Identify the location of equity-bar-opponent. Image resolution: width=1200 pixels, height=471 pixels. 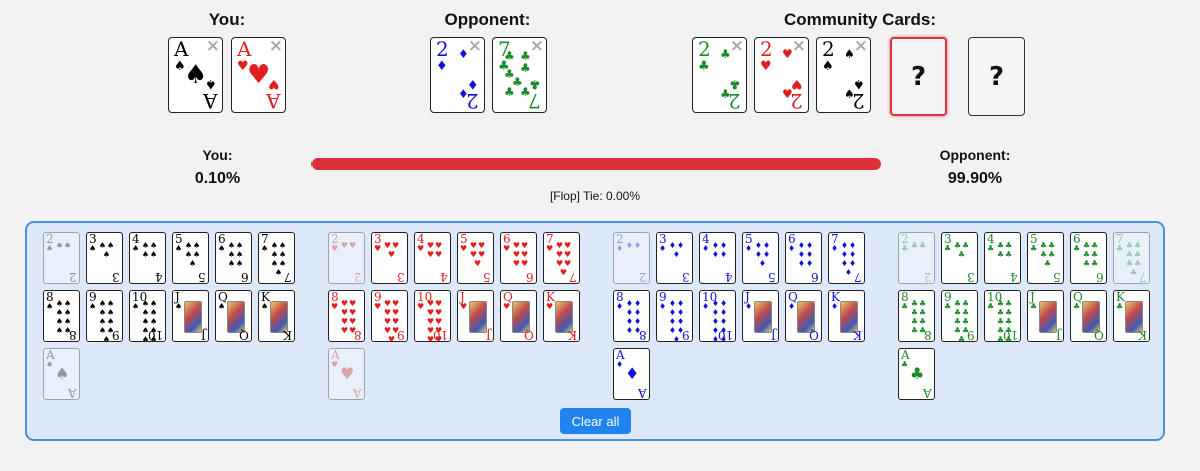
(596, 164).